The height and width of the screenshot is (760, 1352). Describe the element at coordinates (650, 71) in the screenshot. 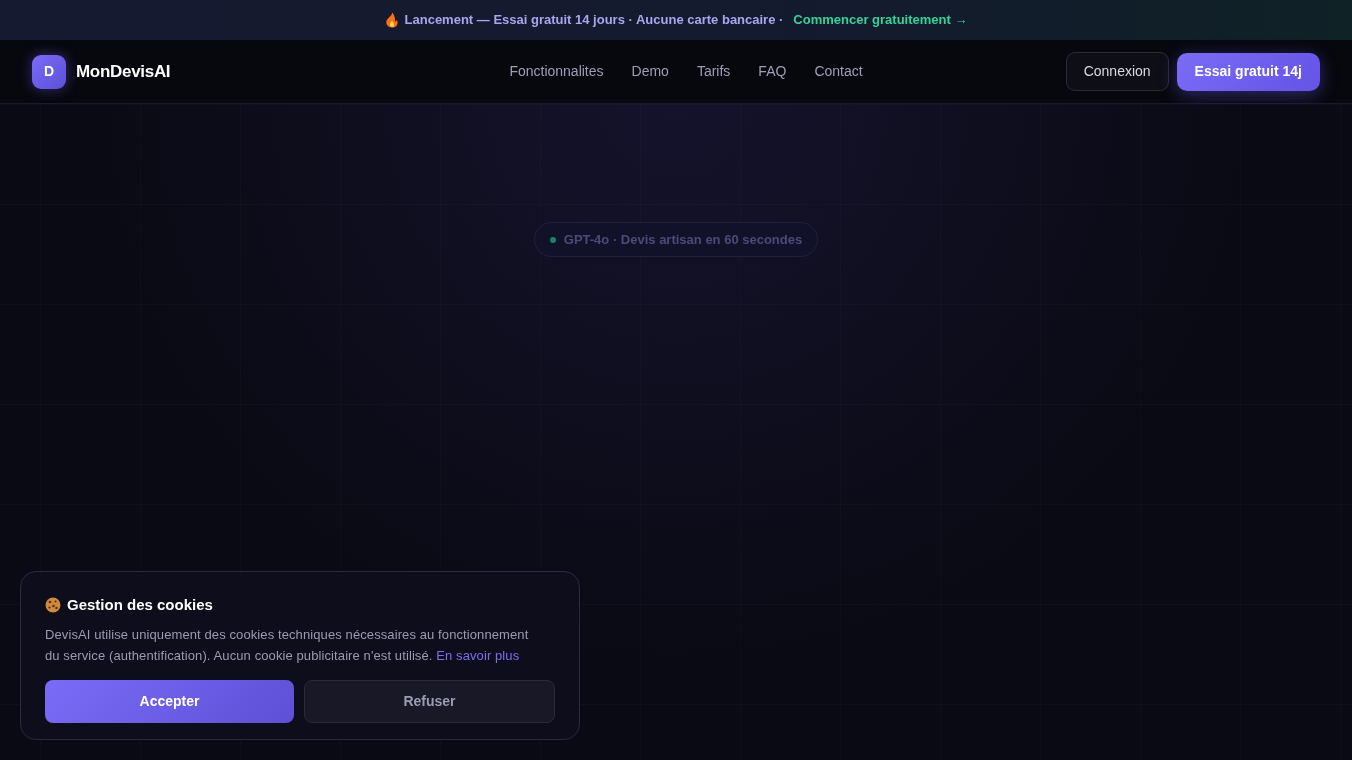

I see `nav-link: Demo` at that location.